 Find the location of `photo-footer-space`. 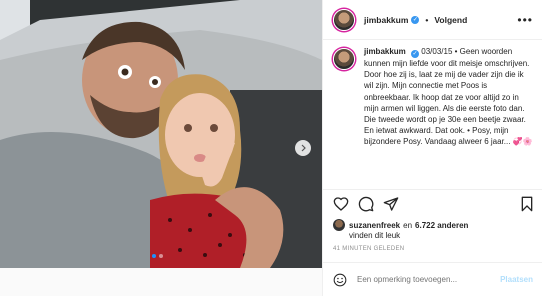

photo-footer-space is located at coordinates (161, 282).